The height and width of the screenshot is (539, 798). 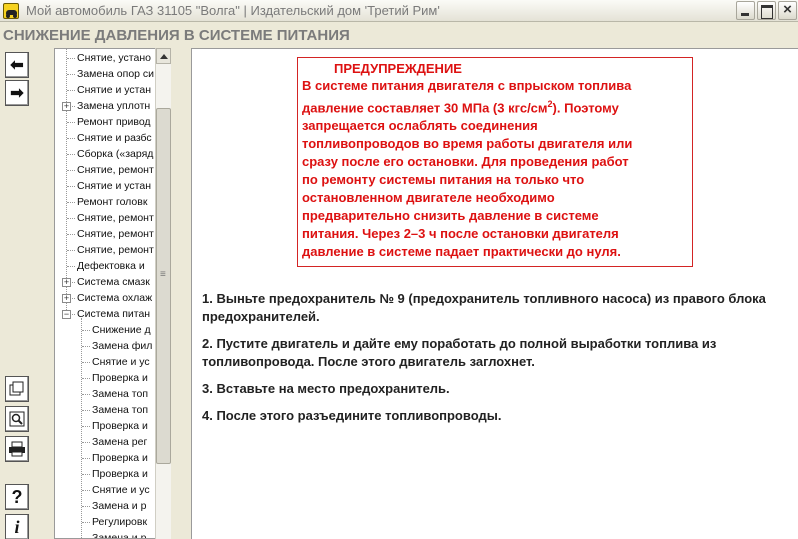 What do you see at coordinates (420, 126) in the screenshot?
I see `warning-line: запрещается ослаблять соединения` at bounding box center [420, 126].